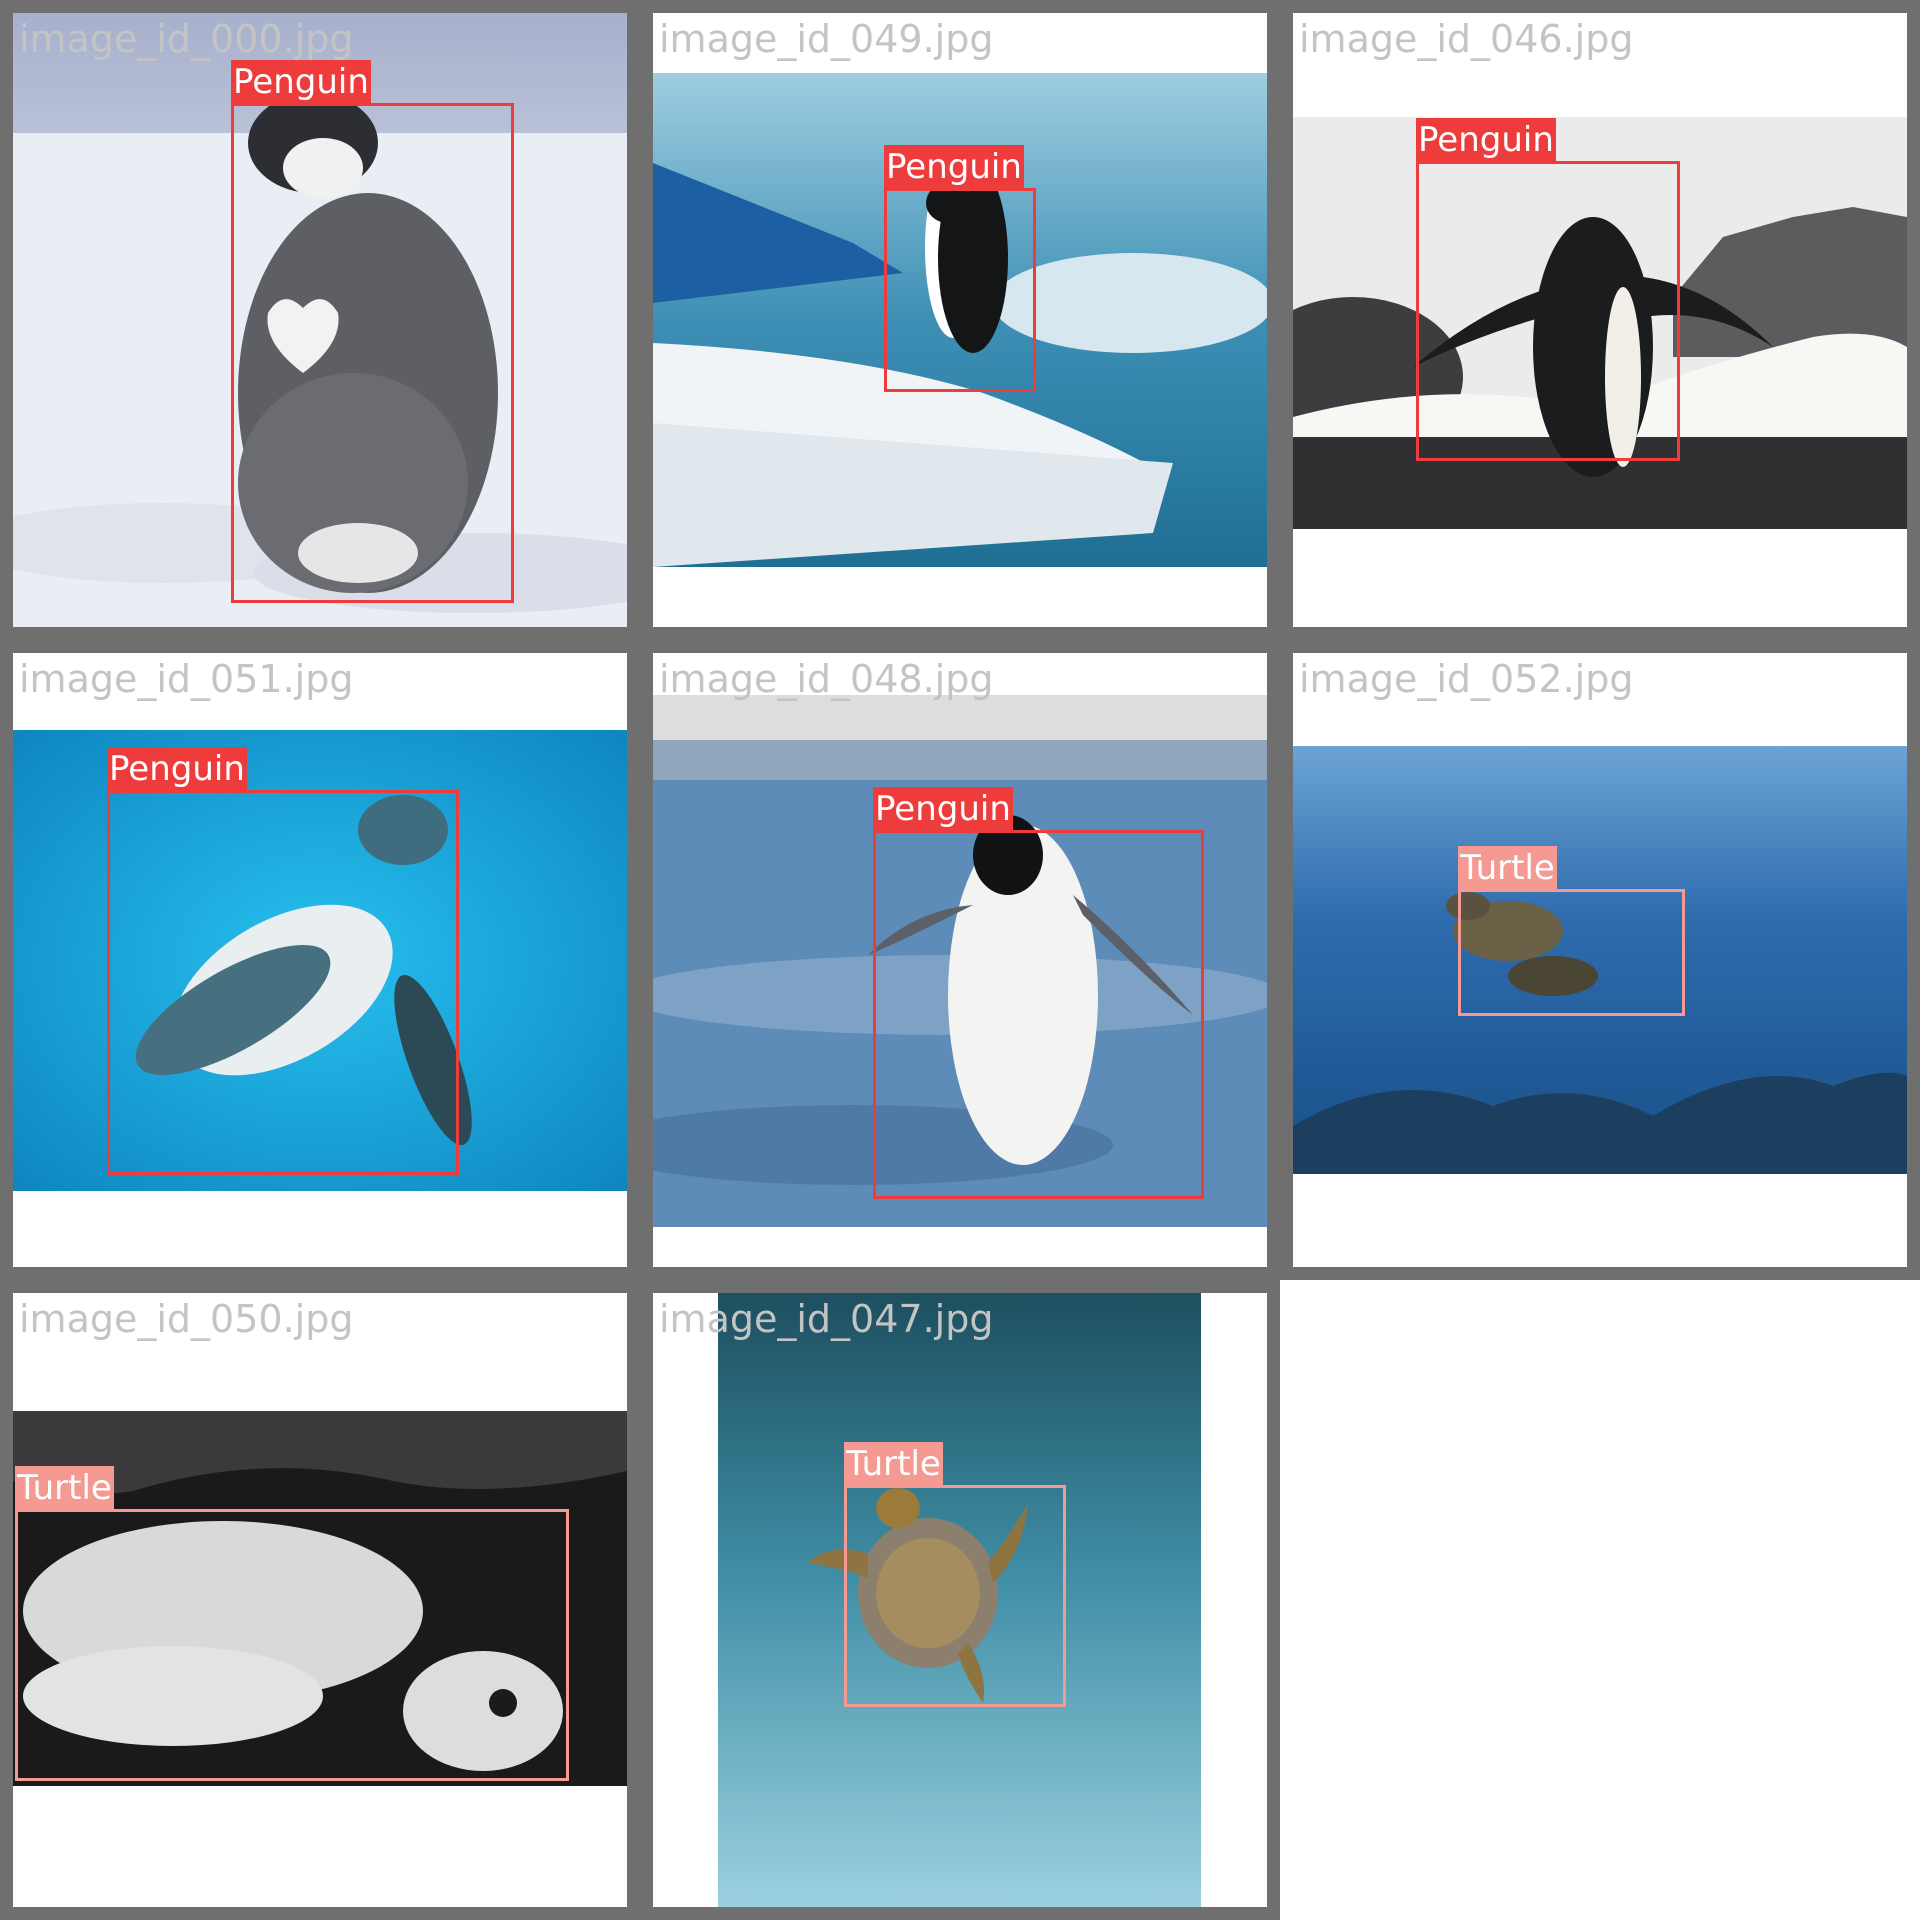 This screenshot has width=1920, height=1920. What do you see at coordinates (186, 1319) in the screenshot?
I see `image-filename: image_id_050.jpg` at bounding box center [186, 1319].